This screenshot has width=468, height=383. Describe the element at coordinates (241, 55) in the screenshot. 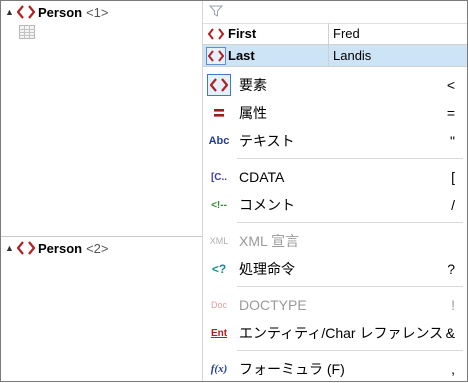

I see `attribute-name: Last` at that location.